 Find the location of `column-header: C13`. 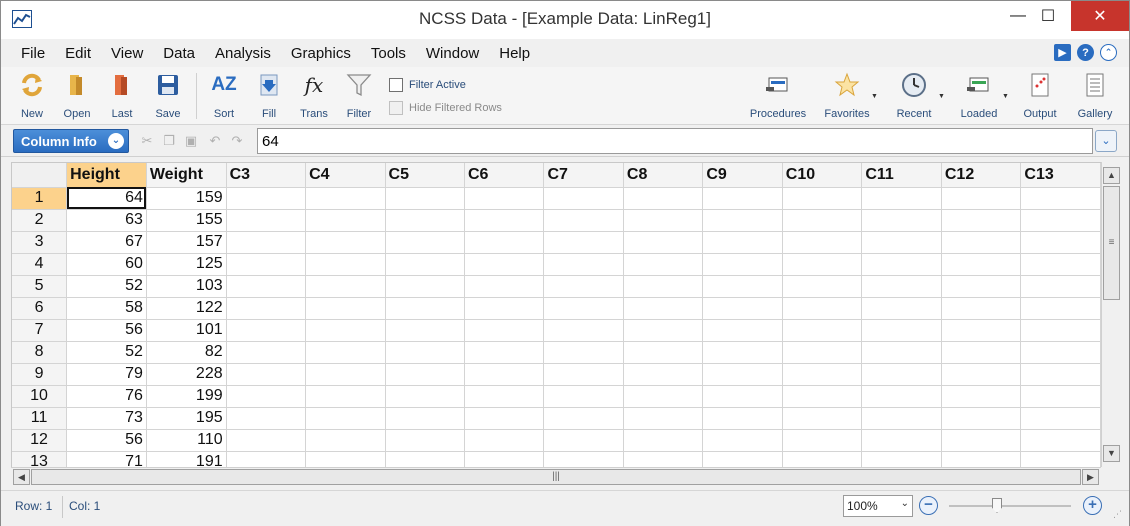

column-header: C13 is located at coordinates (1060, 175).